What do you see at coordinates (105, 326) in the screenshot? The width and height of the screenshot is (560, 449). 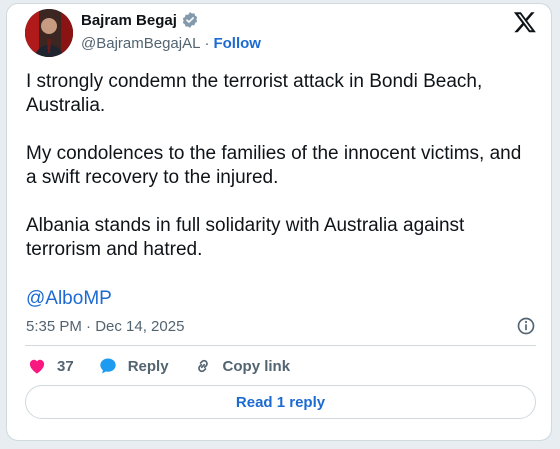 I see `tweet-timestamp: 5:35 PM · Dec 14, 2025` at bounding box center [105, 326].